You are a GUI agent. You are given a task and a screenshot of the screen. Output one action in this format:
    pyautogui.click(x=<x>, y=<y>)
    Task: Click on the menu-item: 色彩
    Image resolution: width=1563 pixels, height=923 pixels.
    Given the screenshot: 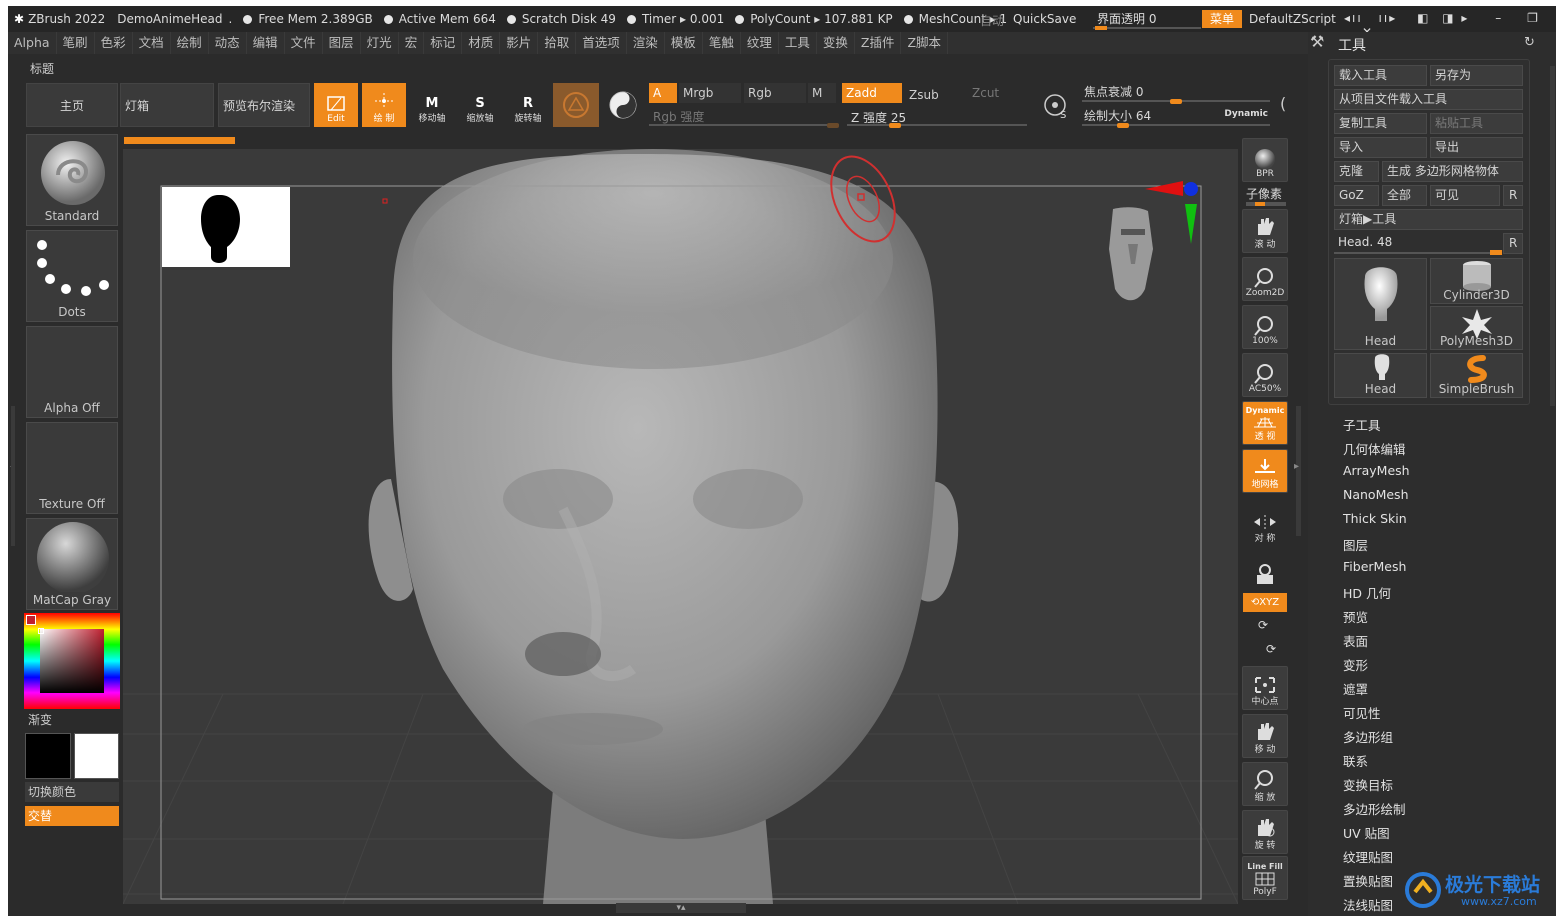 What is the action you would take?
    pyautogui.click(x=114, y=43)
    